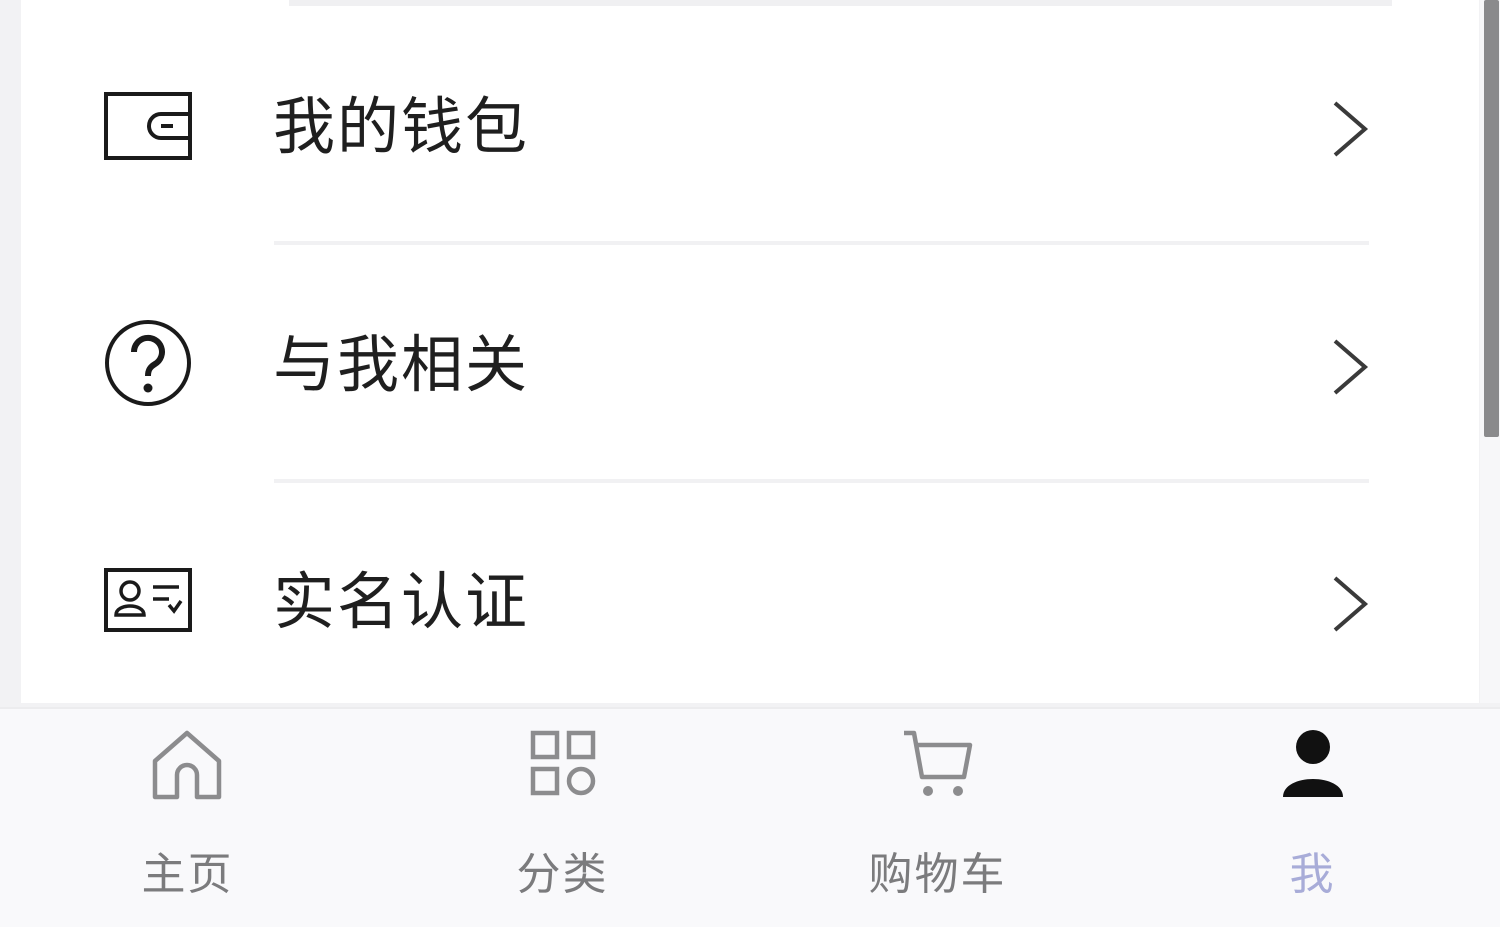 This screenshot has width=1500, height=927. I want to click on user-icon, so click(1313, 763).